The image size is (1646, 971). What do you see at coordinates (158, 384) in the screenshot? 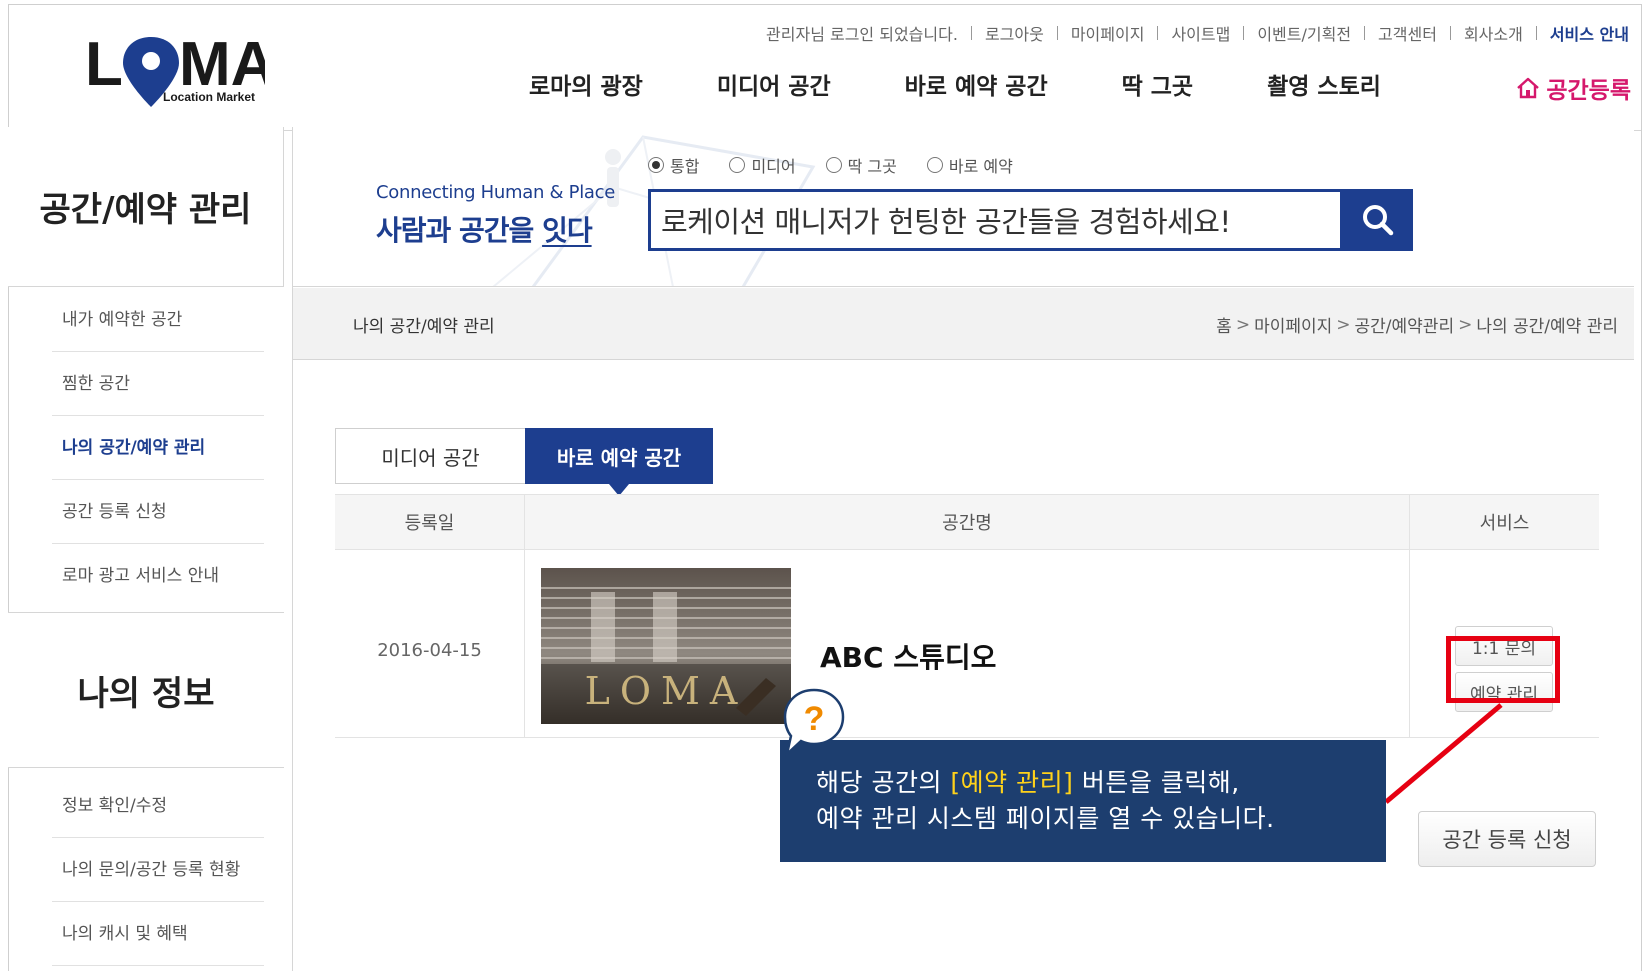
I see `sidebar-item-favorites: 찜한 공간` at bounding box center [158, 384].